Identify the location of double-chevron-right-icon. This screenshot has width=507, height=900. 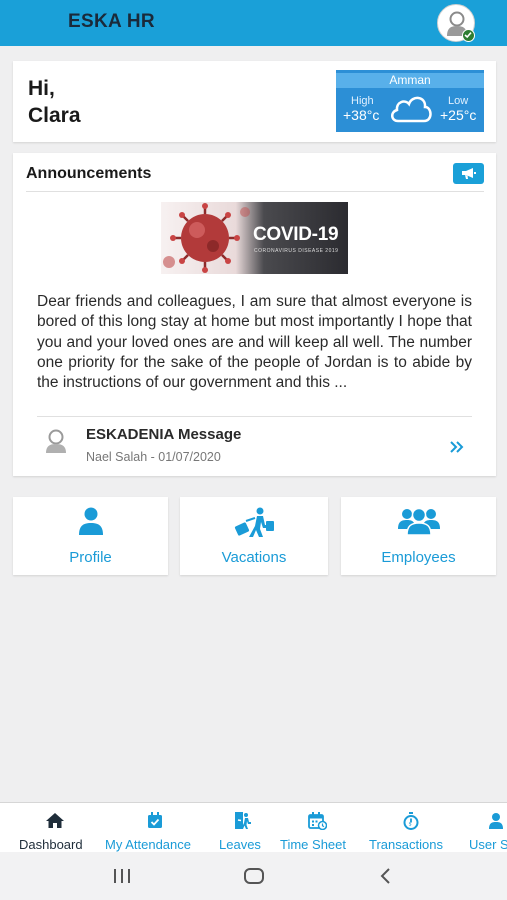
(457, 447).